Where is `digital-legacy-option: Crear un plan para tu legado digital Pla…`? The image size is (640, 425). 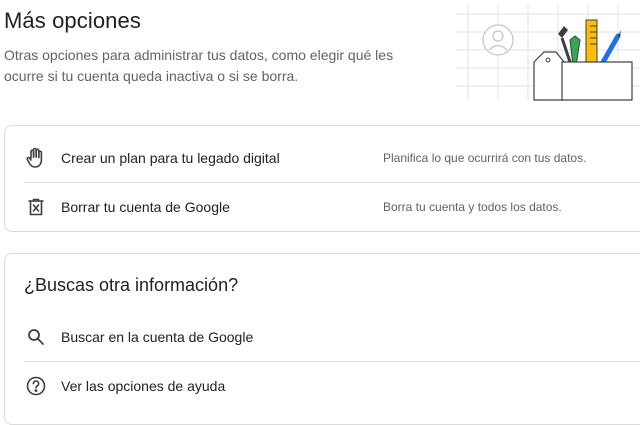 digital-legacy-option: Crear un plan para tu legado digital Pla… is located at coordinates (322, 157).